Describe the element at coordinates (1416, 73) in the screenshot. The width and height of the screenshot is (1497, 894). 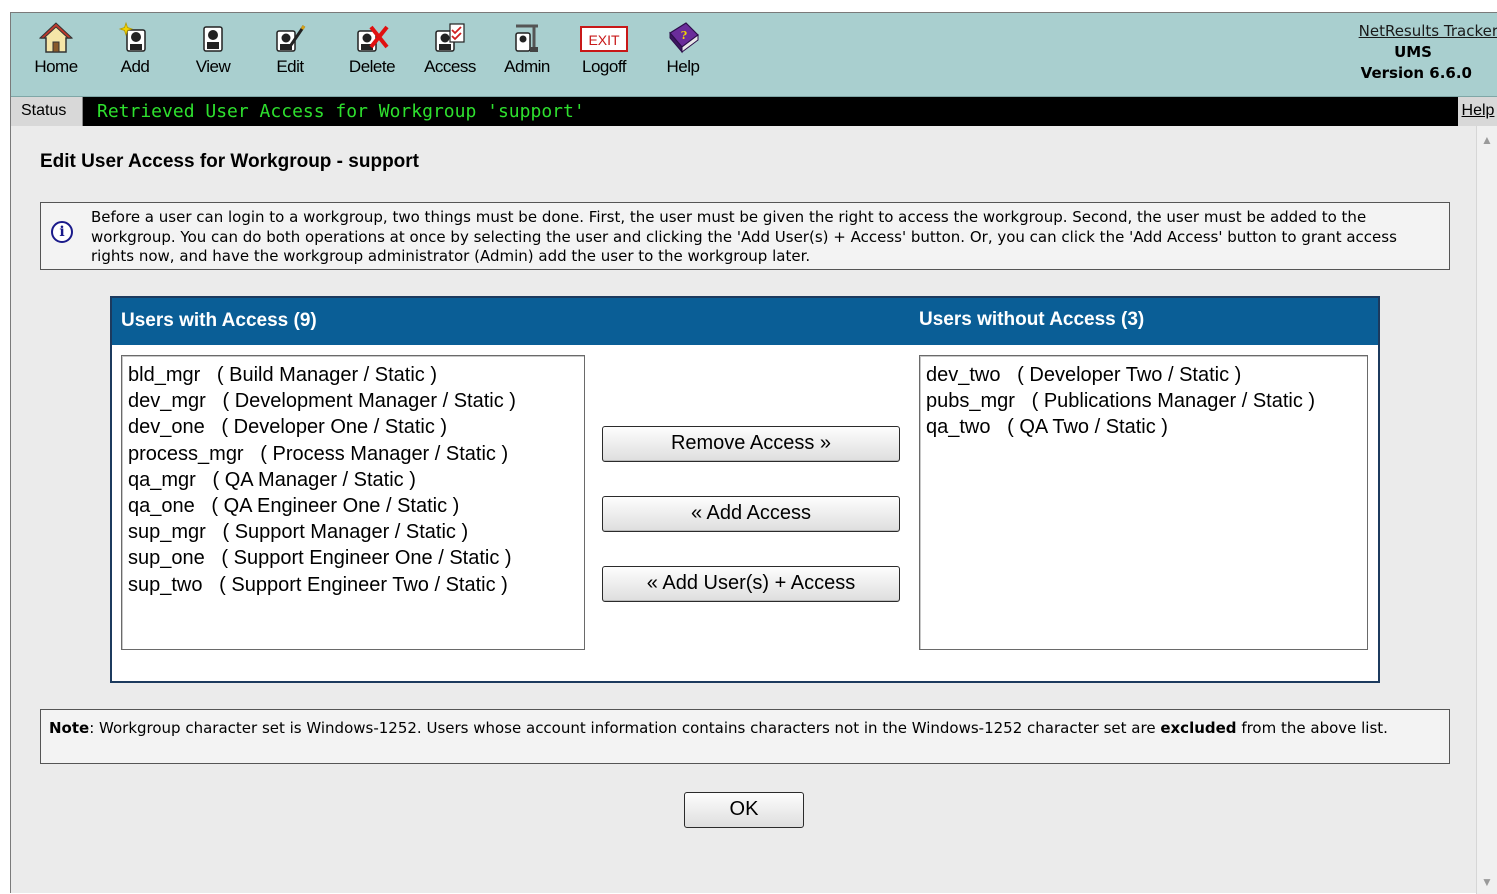
I see `version-text: Version 6.6.0` at that location.